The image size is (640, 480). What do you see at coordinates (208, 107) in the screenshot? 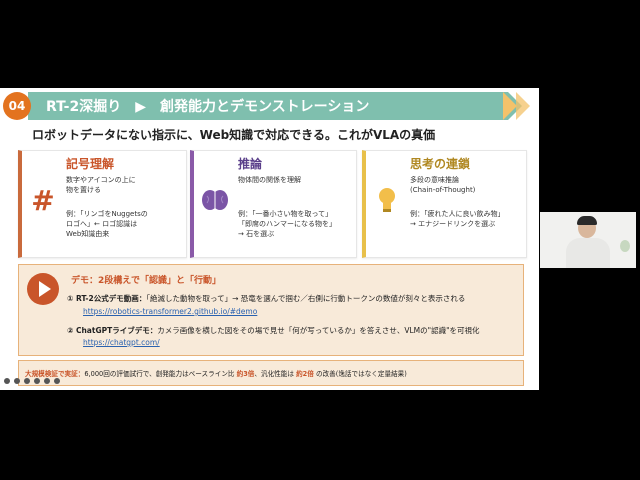
I see `slide-title: RT-2深掘り ▶ 創発能力とデモンストレーション` at bounding box center [208, 107].